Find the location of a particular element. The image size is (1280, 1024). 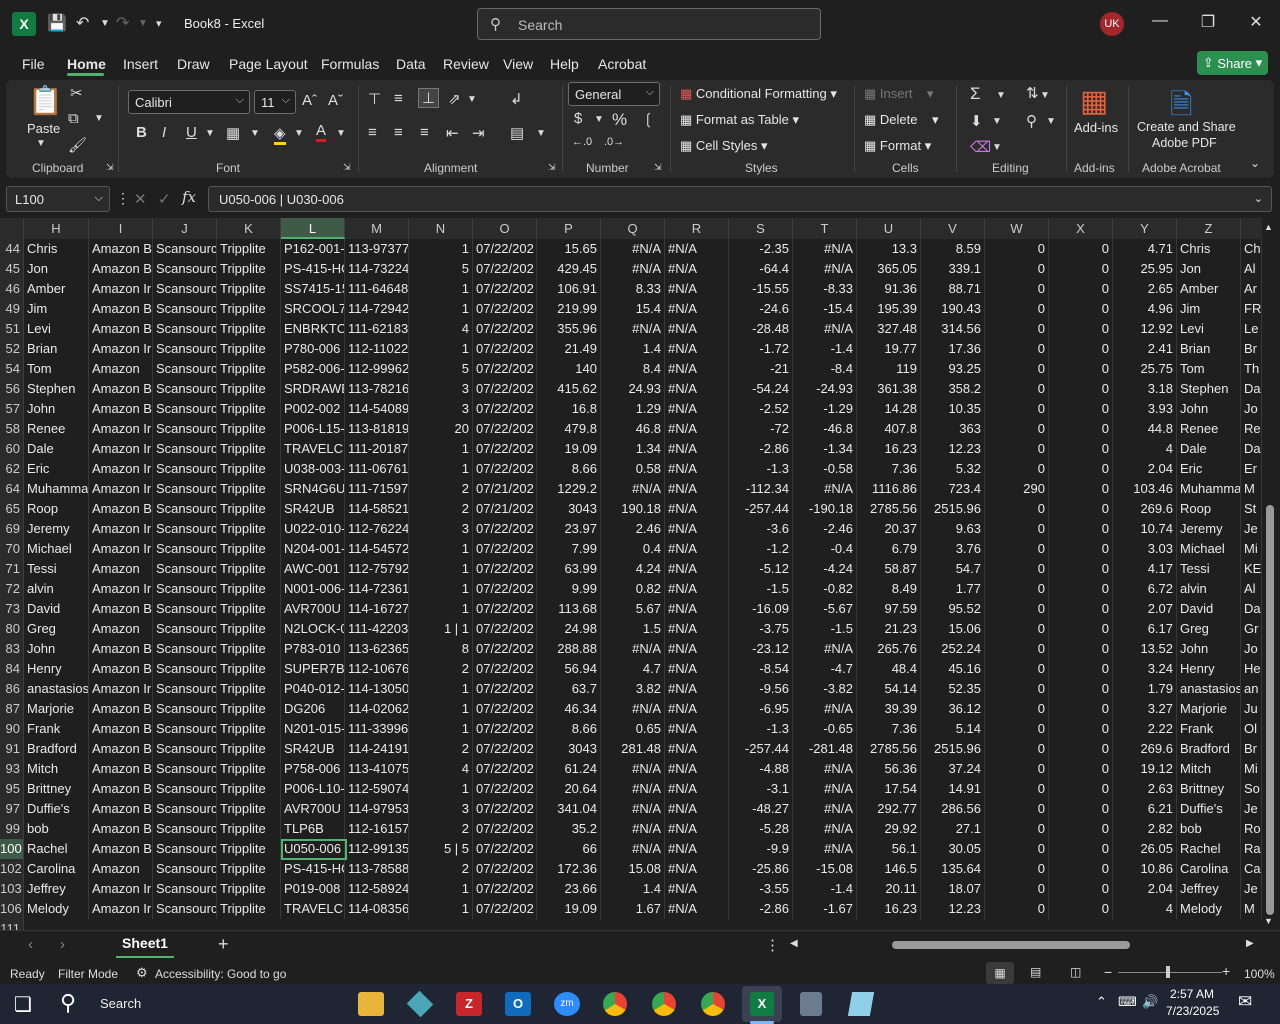

cell-V57: 10.35 is located at coordinates (953, 409).